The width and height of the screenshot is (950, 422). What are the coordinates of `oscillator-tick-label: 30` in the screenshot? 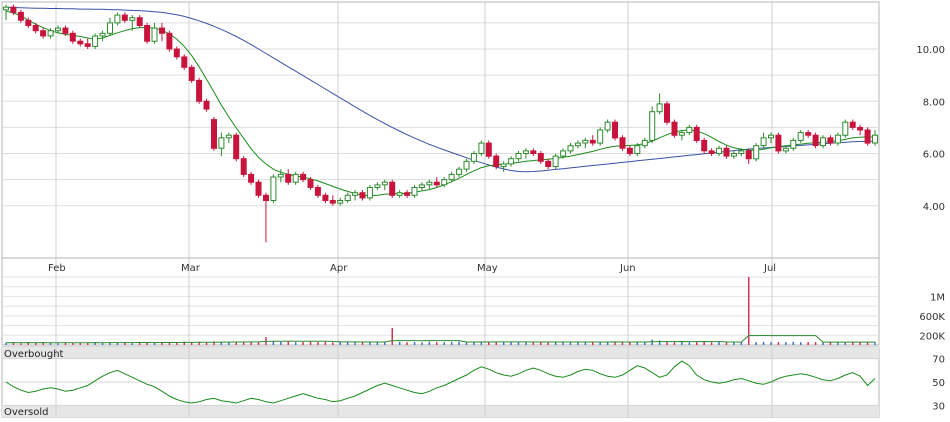 It's located at (938, 406).